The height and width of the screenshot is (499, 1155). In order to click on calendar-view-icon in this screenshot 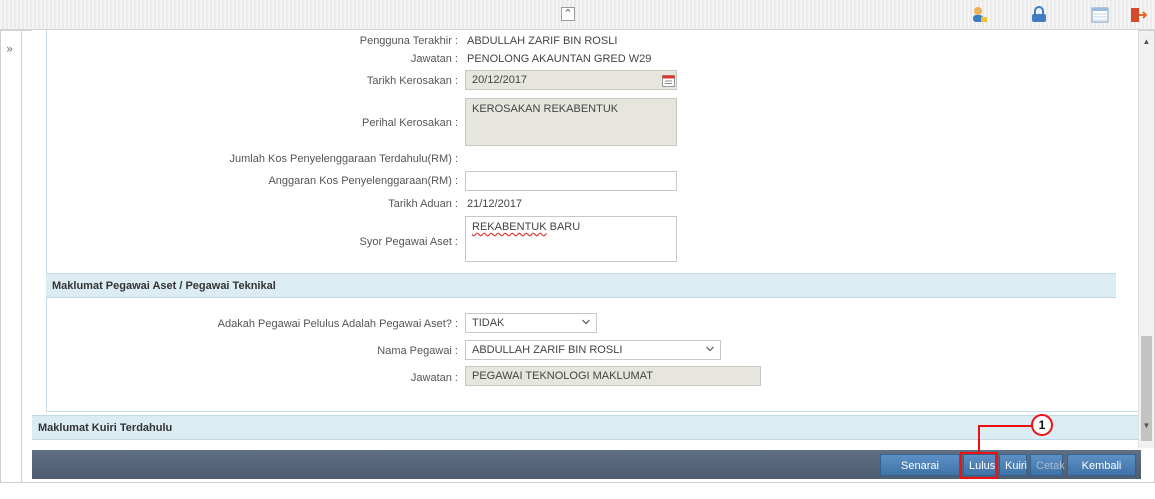, I will do `click(1100, 15)`.